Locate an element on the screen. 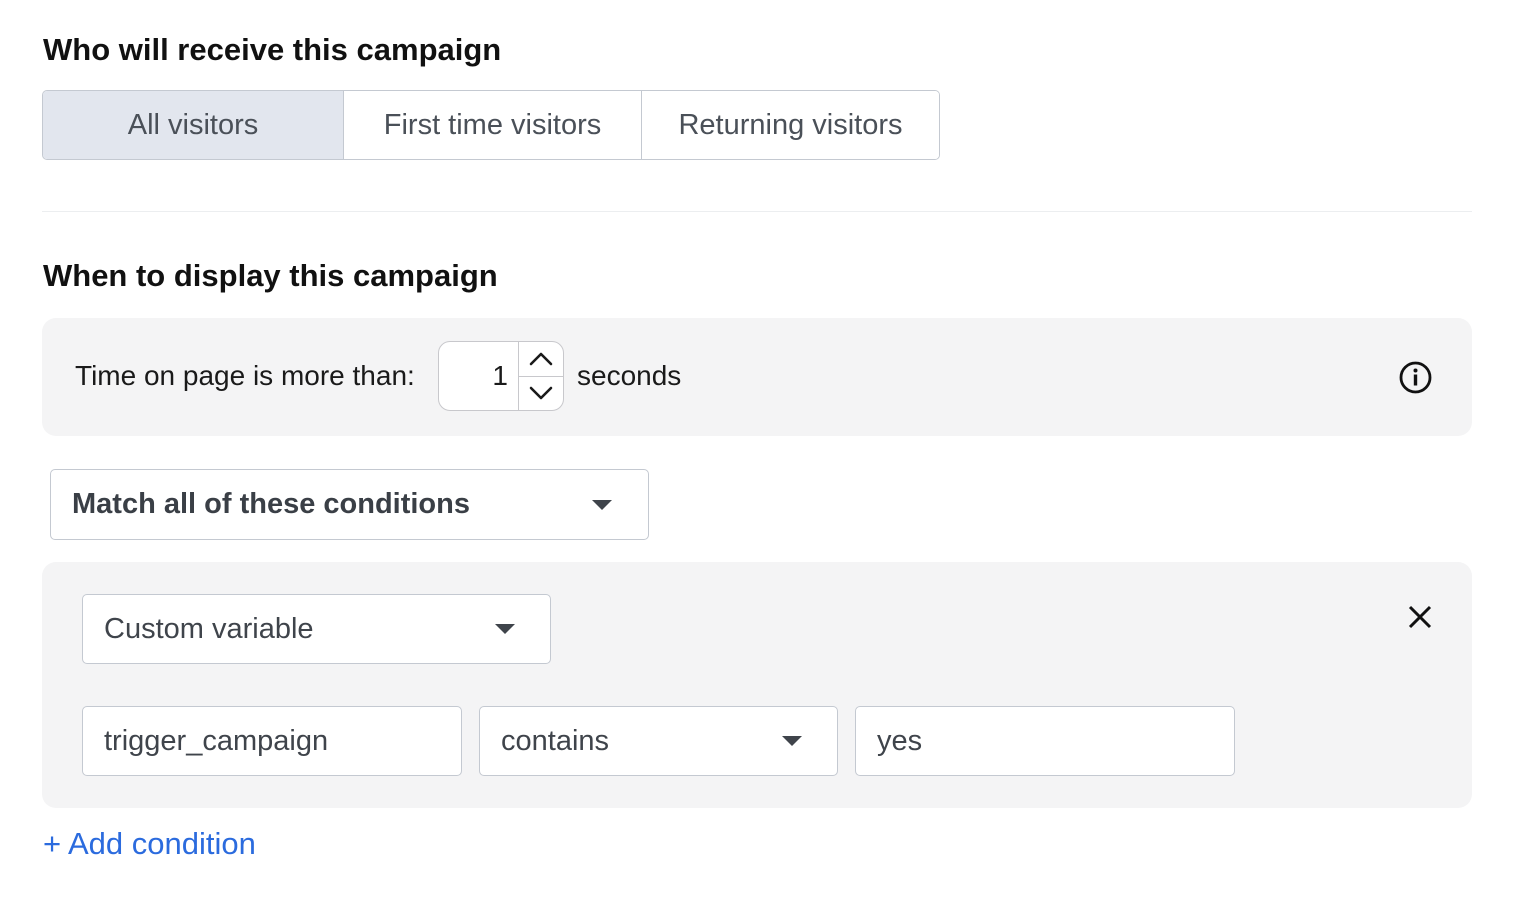  variable-name-input: trigger_campaign is located at coordinates (272, 741).